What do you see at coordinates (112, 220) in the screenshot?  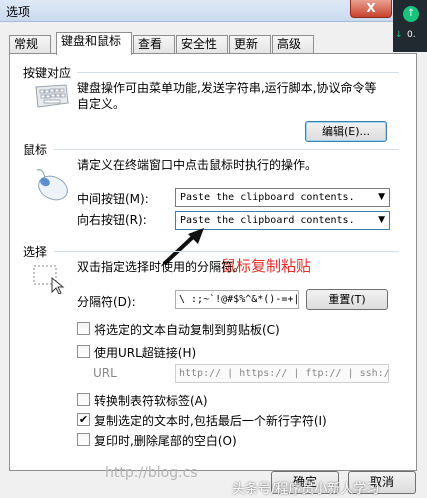 I see `right-button-label: 向右按钮(R):` at bounding box center [112, 220].